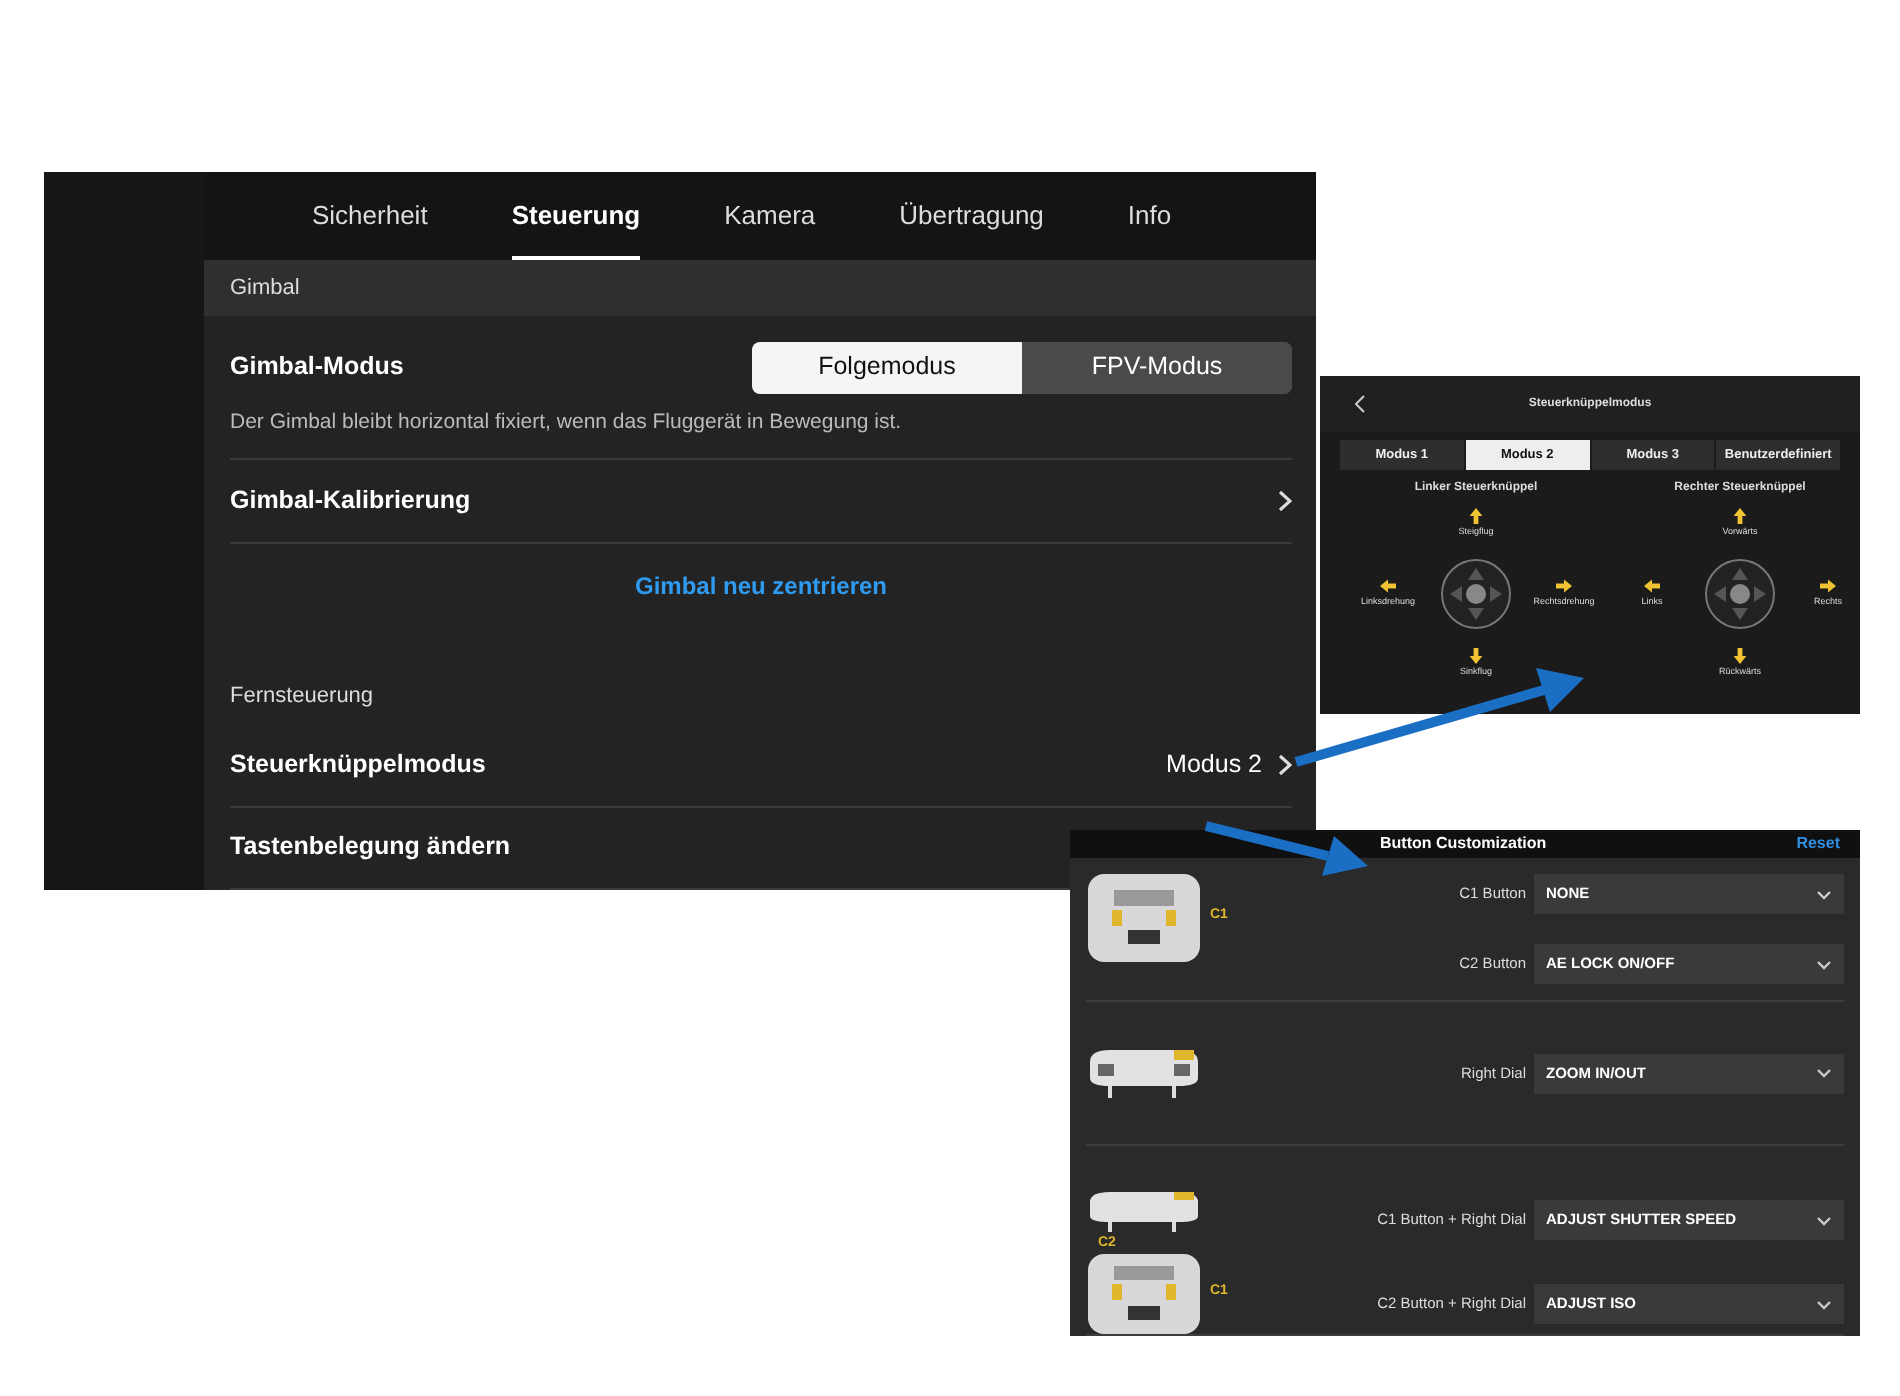  I want to click on setting-title: Gimbal-Modus, so click(317, 367).